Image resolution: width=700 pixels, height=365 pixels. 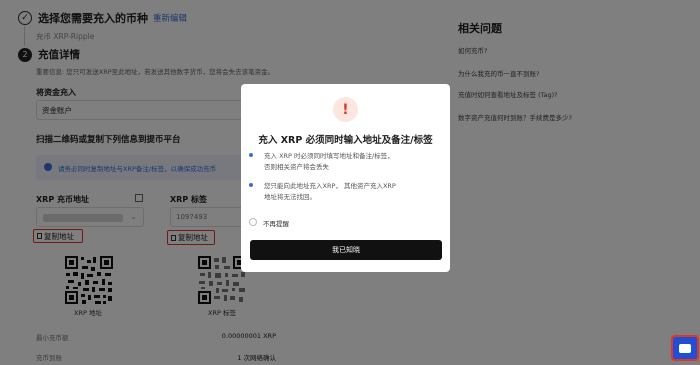 I want to click on bullet2-line2: 地址将无法找回。, so click(x=290, y=197).